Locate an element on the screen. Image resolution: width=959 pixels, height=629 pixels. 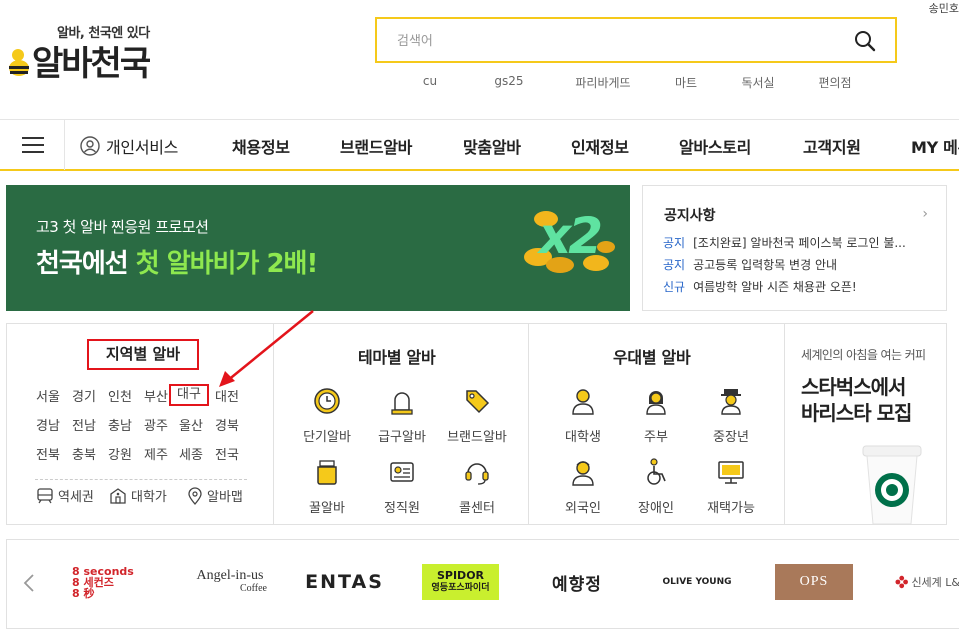
preferred-middle-aged: 중장년 is located at coordinates (731, 415).